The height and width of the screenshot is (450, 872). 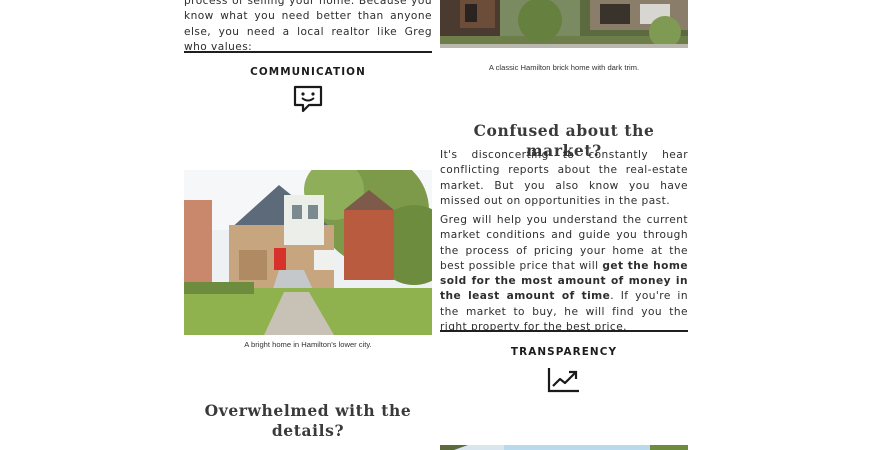 I want to click on divider-communication, so click(x=308, y=52).